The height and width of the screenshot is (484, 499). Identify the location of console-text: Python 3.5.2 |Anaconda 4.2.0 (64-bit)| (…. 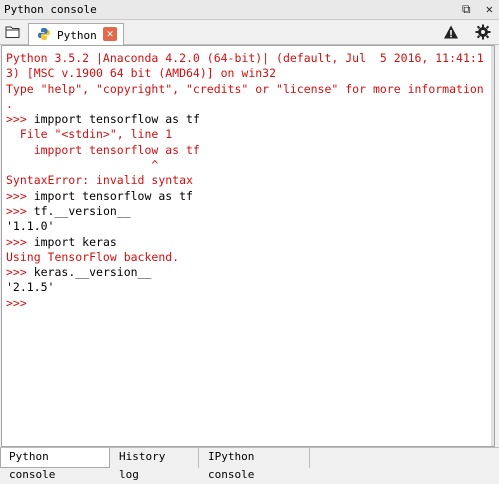
(245, 58).